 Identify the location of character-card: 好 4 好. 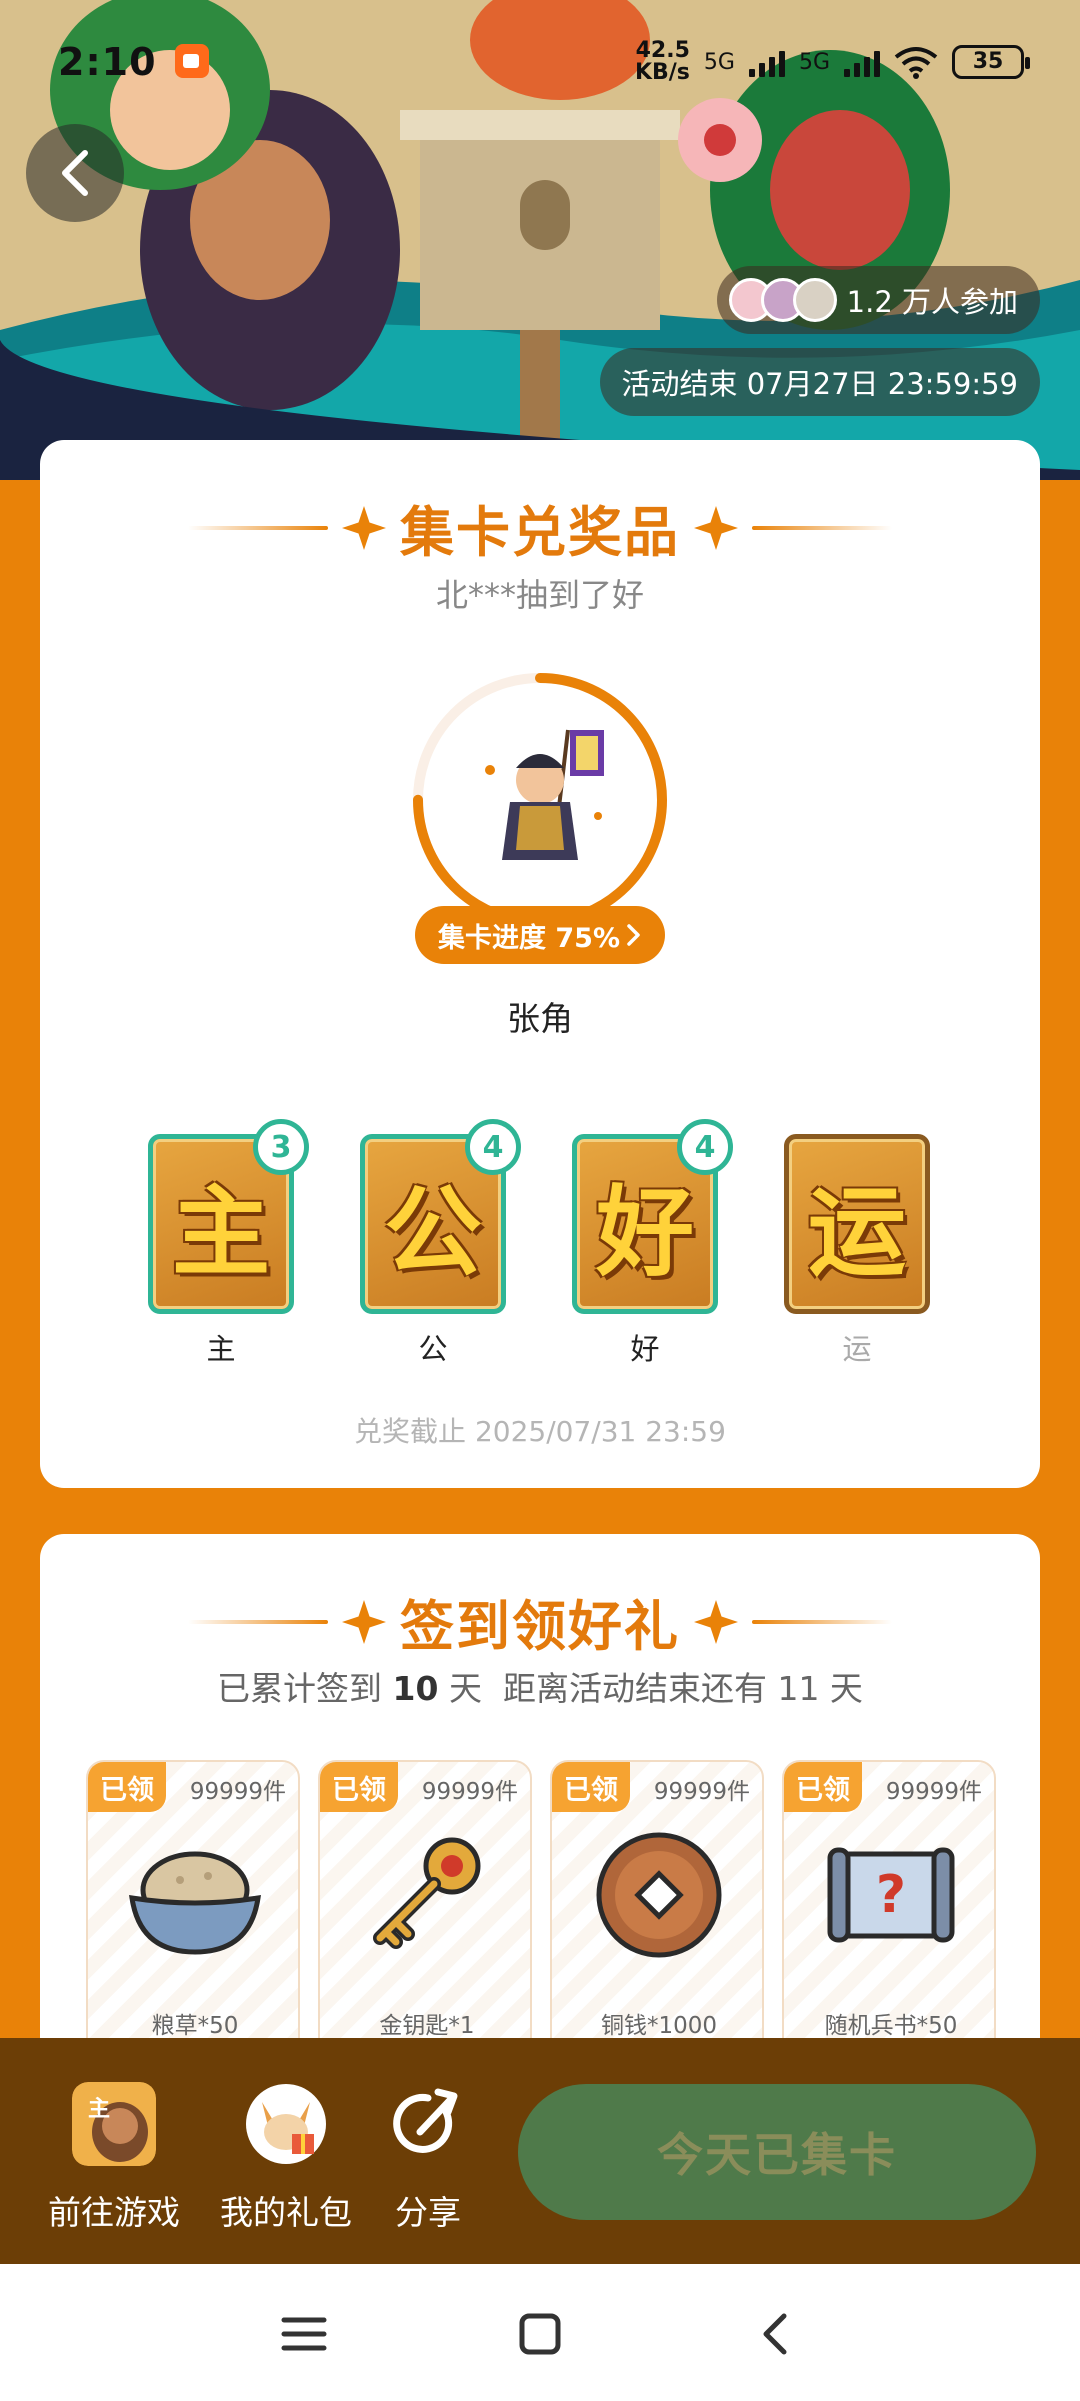
(652, 1243).